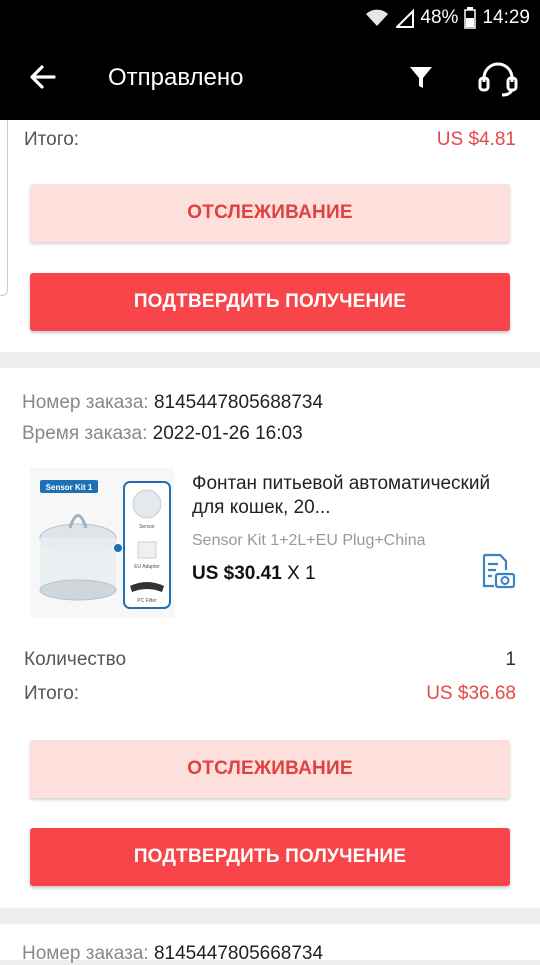 Image resolution: width=540 pixels, height=965 pixels. What do you see at coordinates (238, 402) in the screenshot?
I see `order-number-value: 8145447805688734` at bounding box center [238, 402].